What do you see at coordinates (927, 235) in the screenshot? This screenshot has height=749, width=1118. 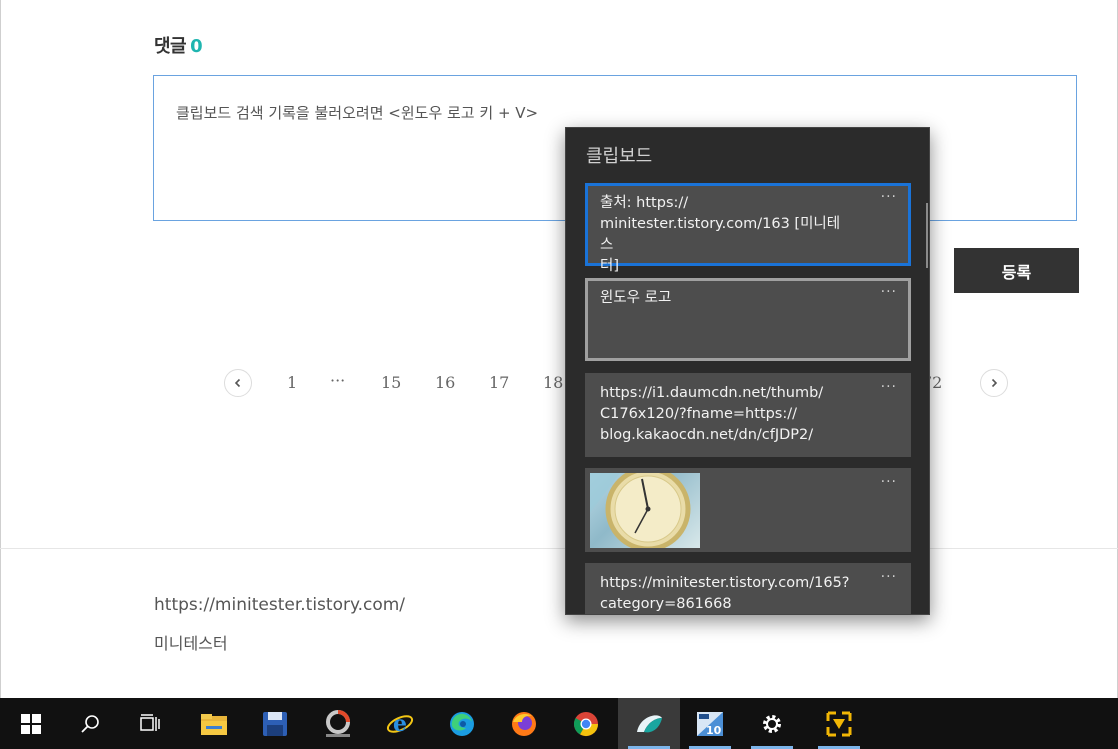 I see `clipboard-scrollbar` at bounding box center [927, 235].